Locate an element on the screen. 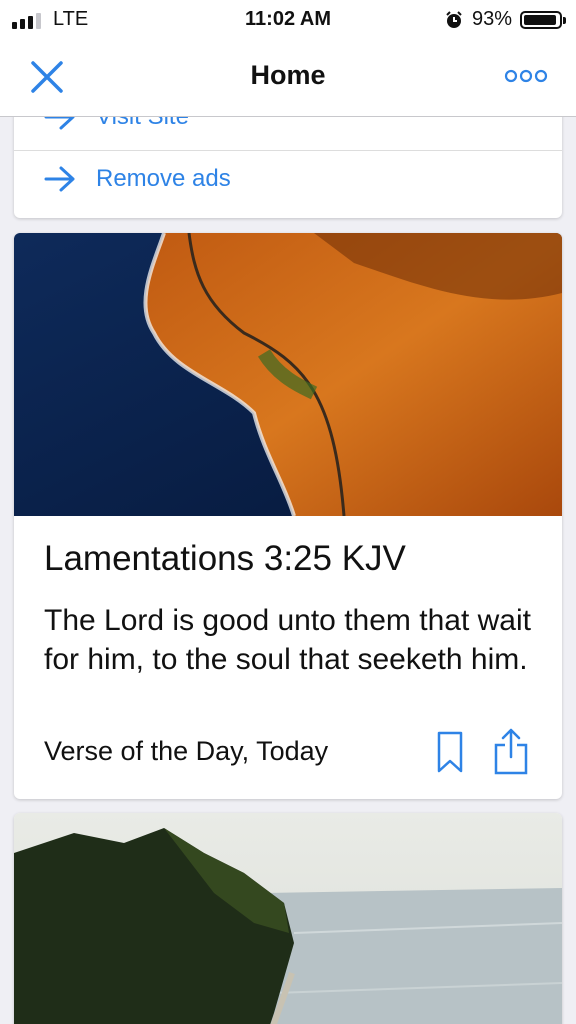  share-icon is located at coordinates (511, 751).